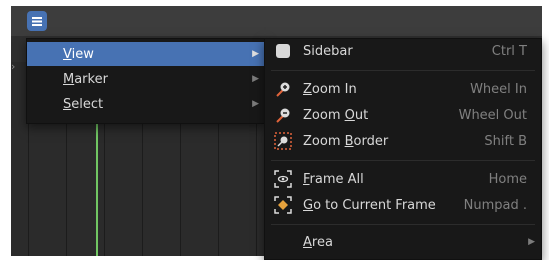  I want to click on hamburger-icon, so click(37, 21).